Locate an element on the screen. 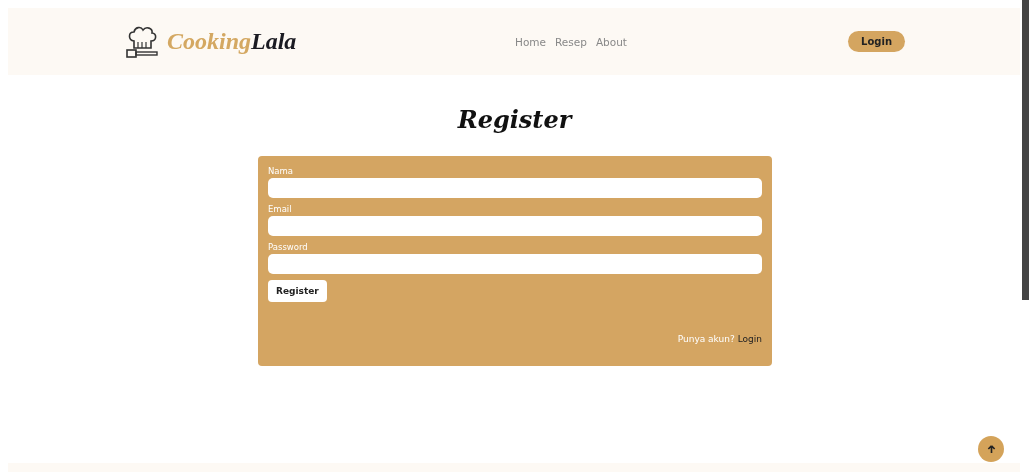  chef-hat-icon is located at coordinates (142, 41).